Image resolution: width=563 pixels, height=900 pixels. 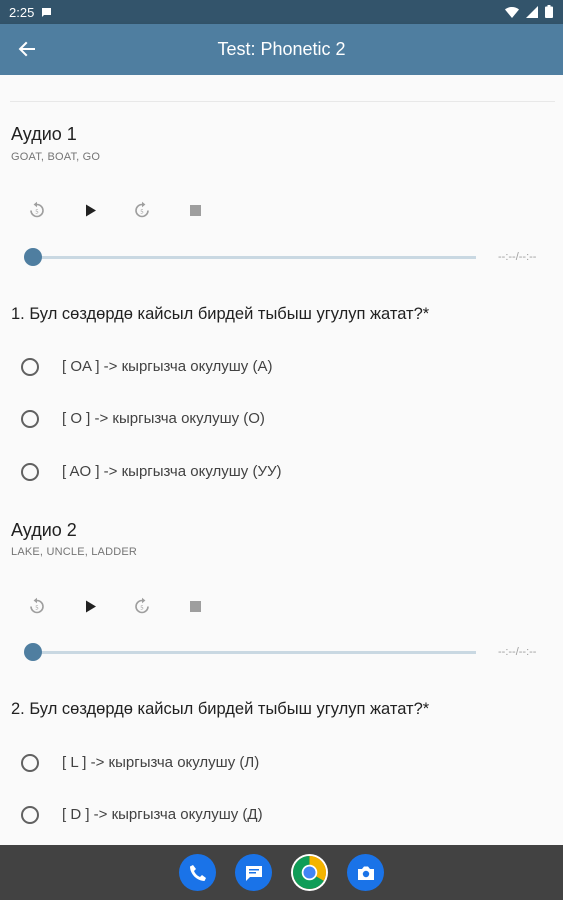 I want to click on audio-2-words: LAKE, UNCLE, LADDER, so click(x=74, y=552).